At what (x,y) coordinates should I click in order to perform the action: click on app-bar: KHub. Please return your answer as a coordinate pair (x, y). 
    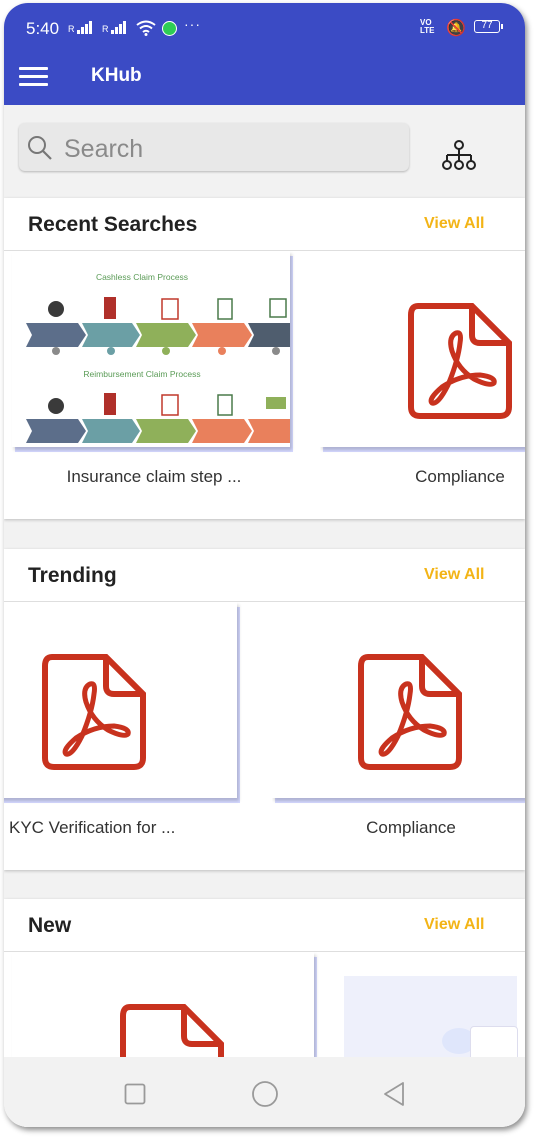
    Looking at the image, I should click on (264, 78).